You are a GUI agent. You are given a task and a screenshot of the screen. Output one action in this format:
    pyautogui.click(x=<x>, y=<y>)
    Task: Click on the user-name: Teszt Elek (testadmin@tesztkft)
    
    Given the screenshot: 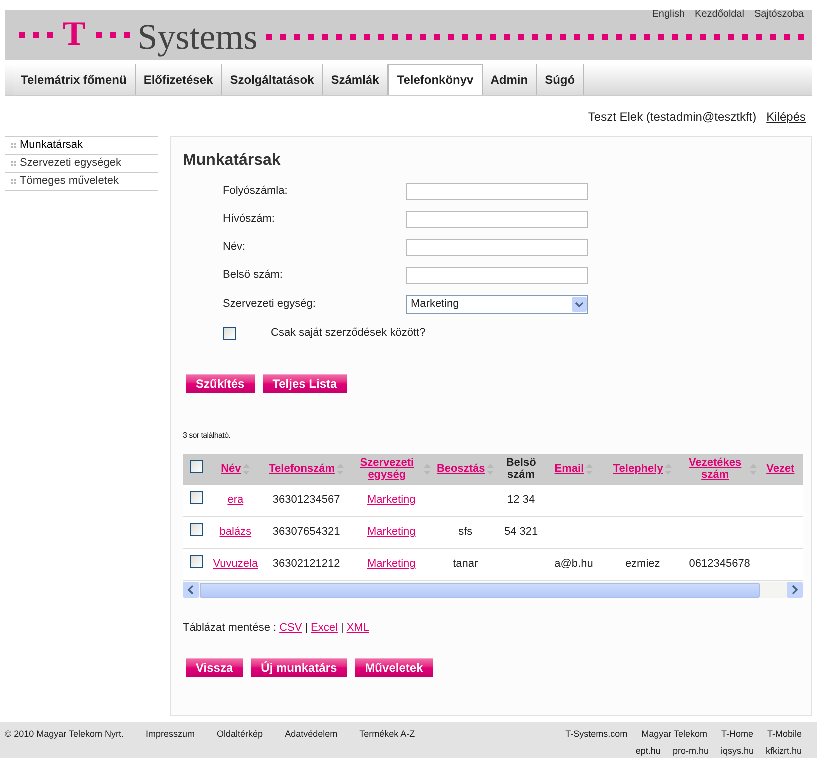 What is the action you would take?
    pyautogui.click(x=672, y=117)
    